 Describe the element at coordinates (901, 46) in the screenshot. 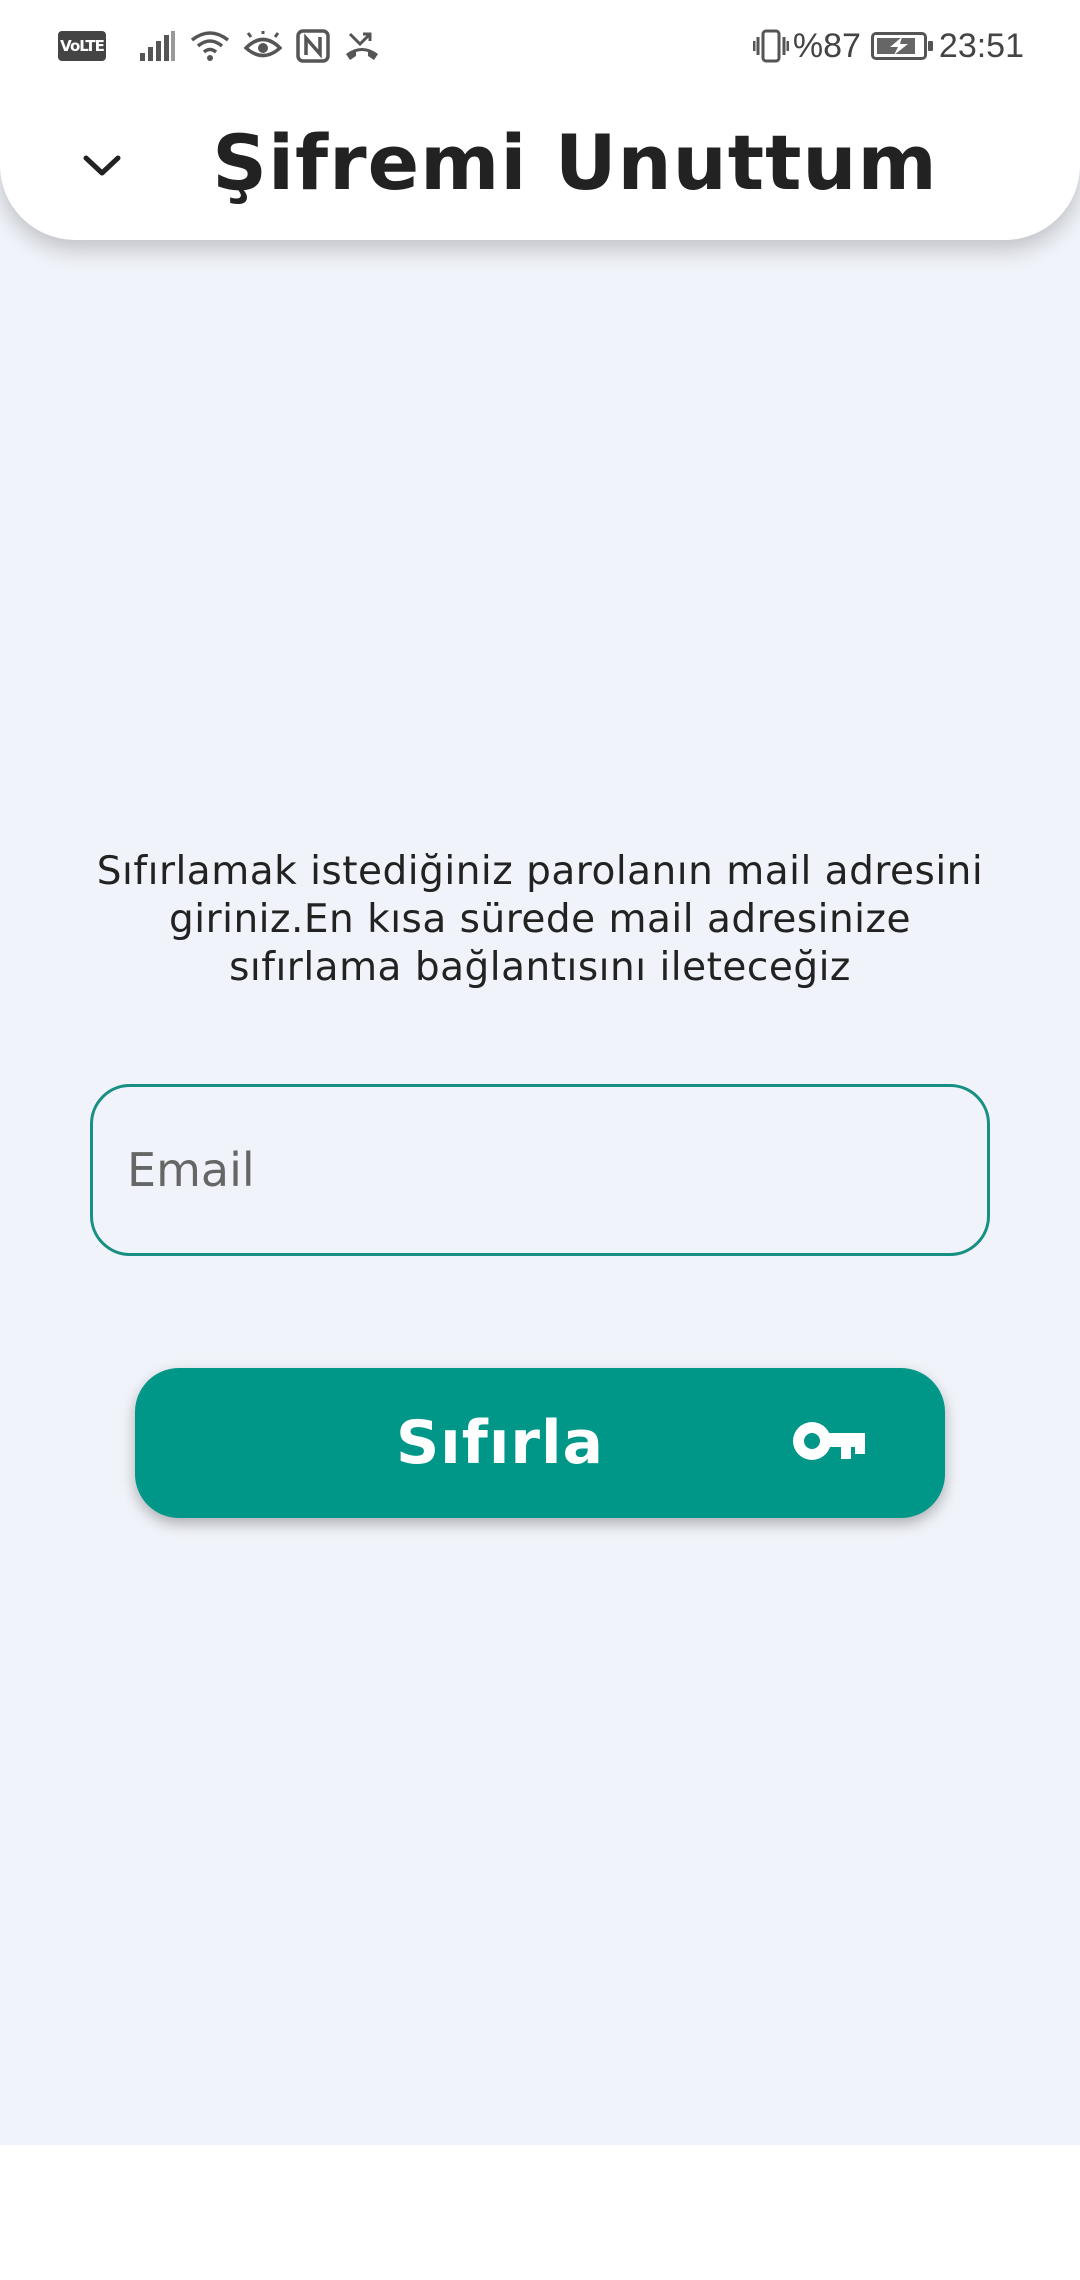

I see `battery-icon` at that location.